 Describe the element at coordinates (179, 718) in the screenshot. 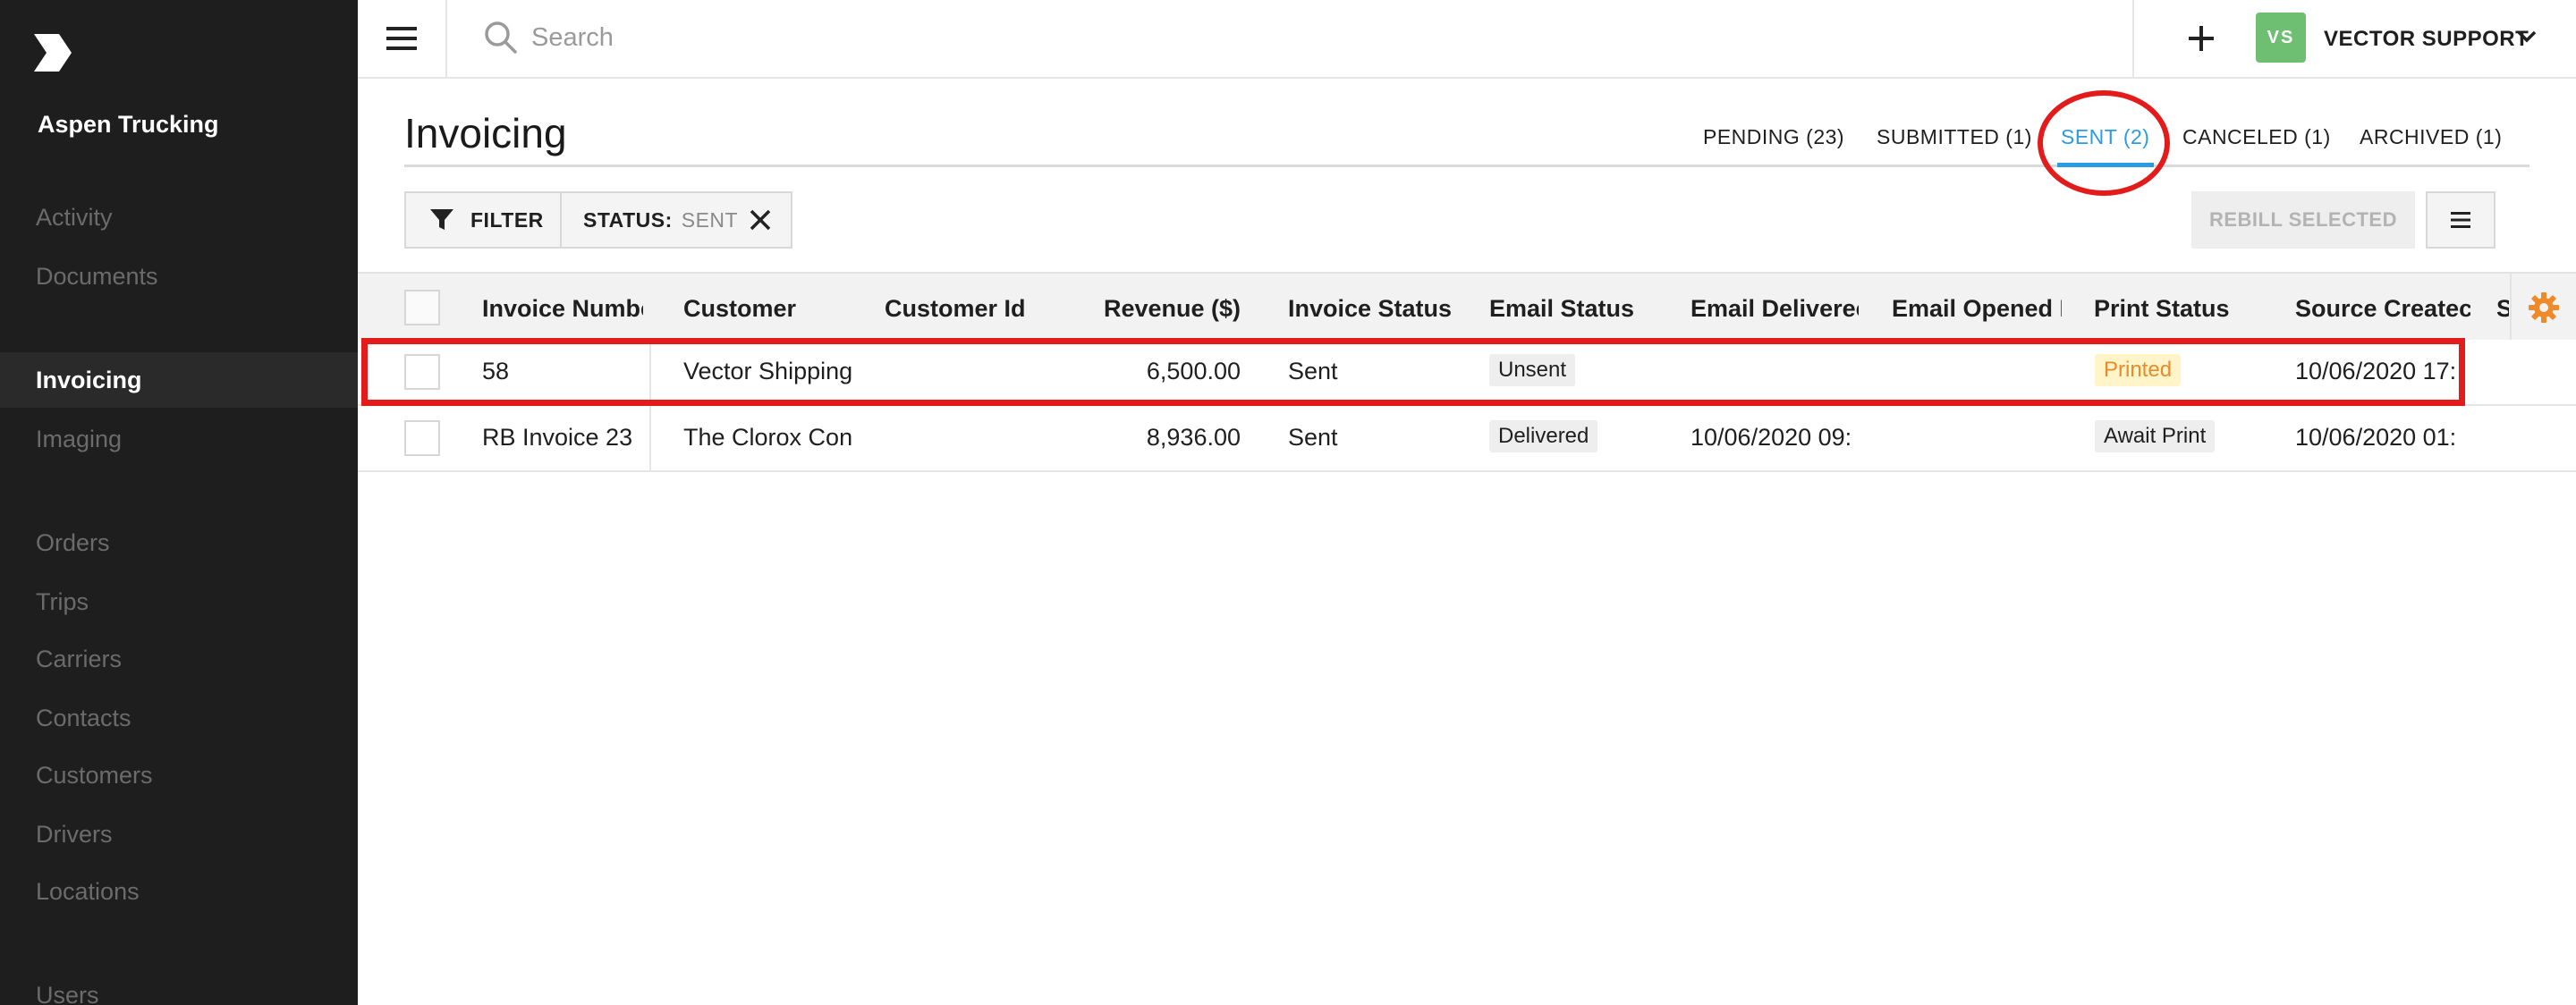

I see `sidebar-item-contacts: Contacts` at that location.